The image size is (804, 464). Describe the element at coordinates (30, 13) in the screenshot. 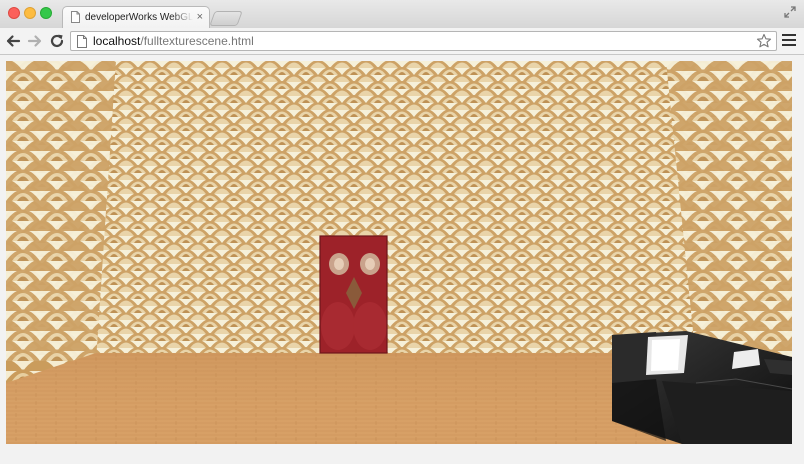

I see `window-minimize-button` at that location.